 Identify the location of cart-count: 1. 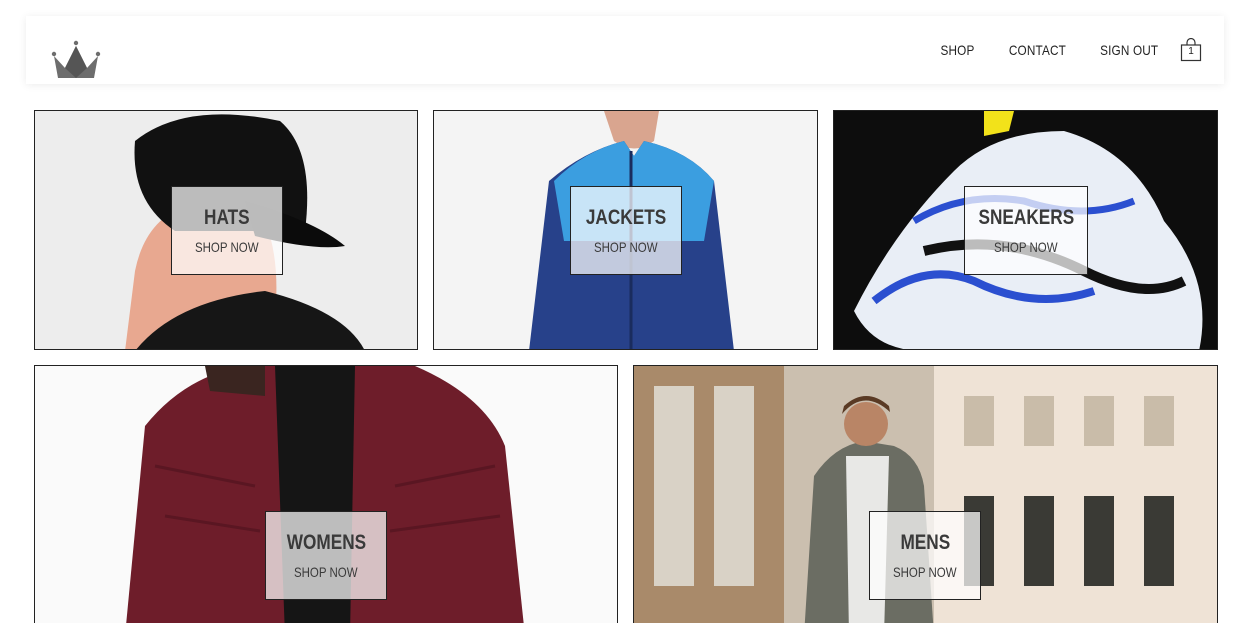
(1191, 51).